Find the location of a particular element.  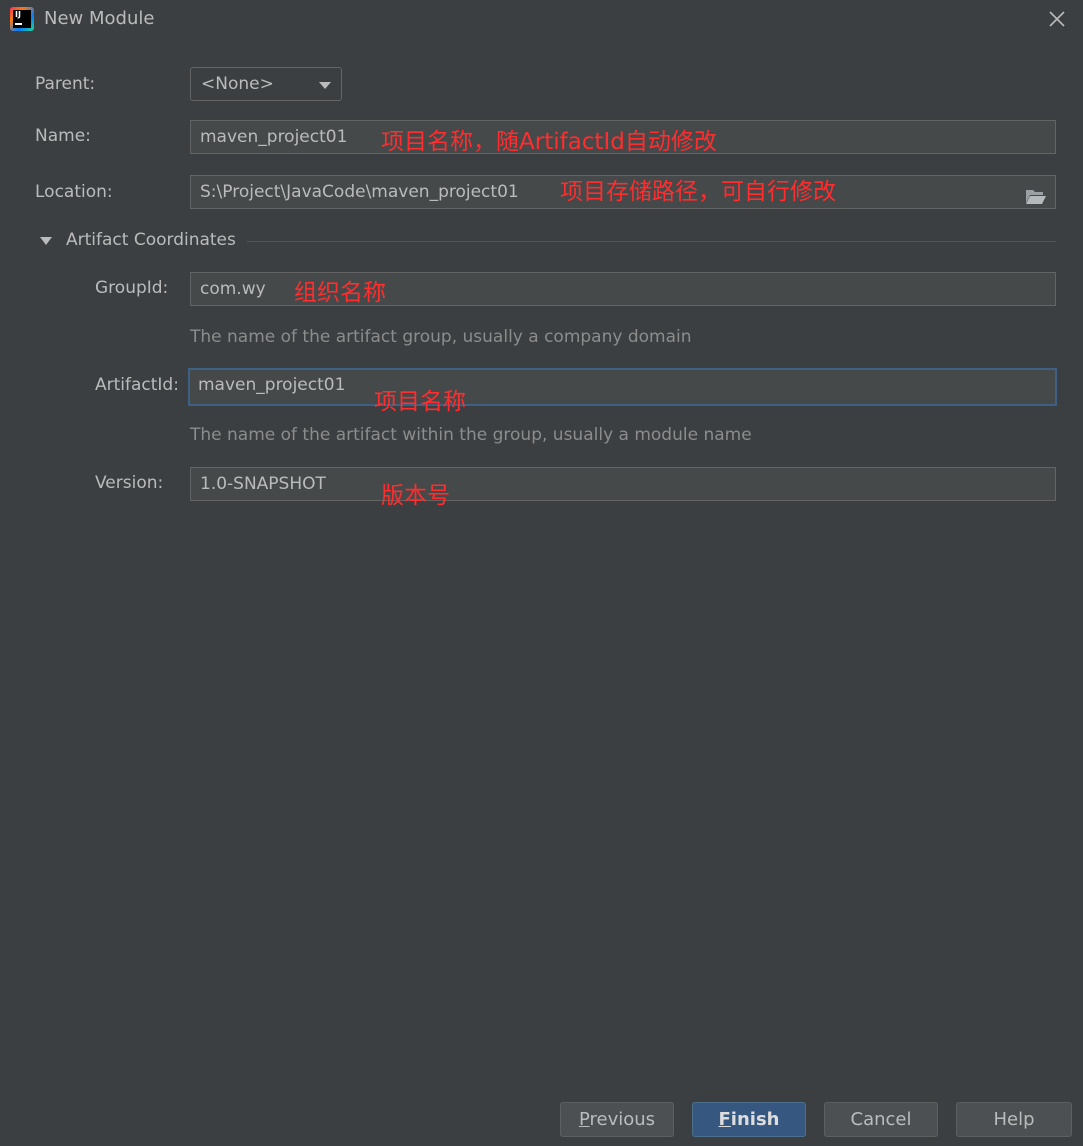

title-bar: IJ New Module is located at coordinates (541, 19).